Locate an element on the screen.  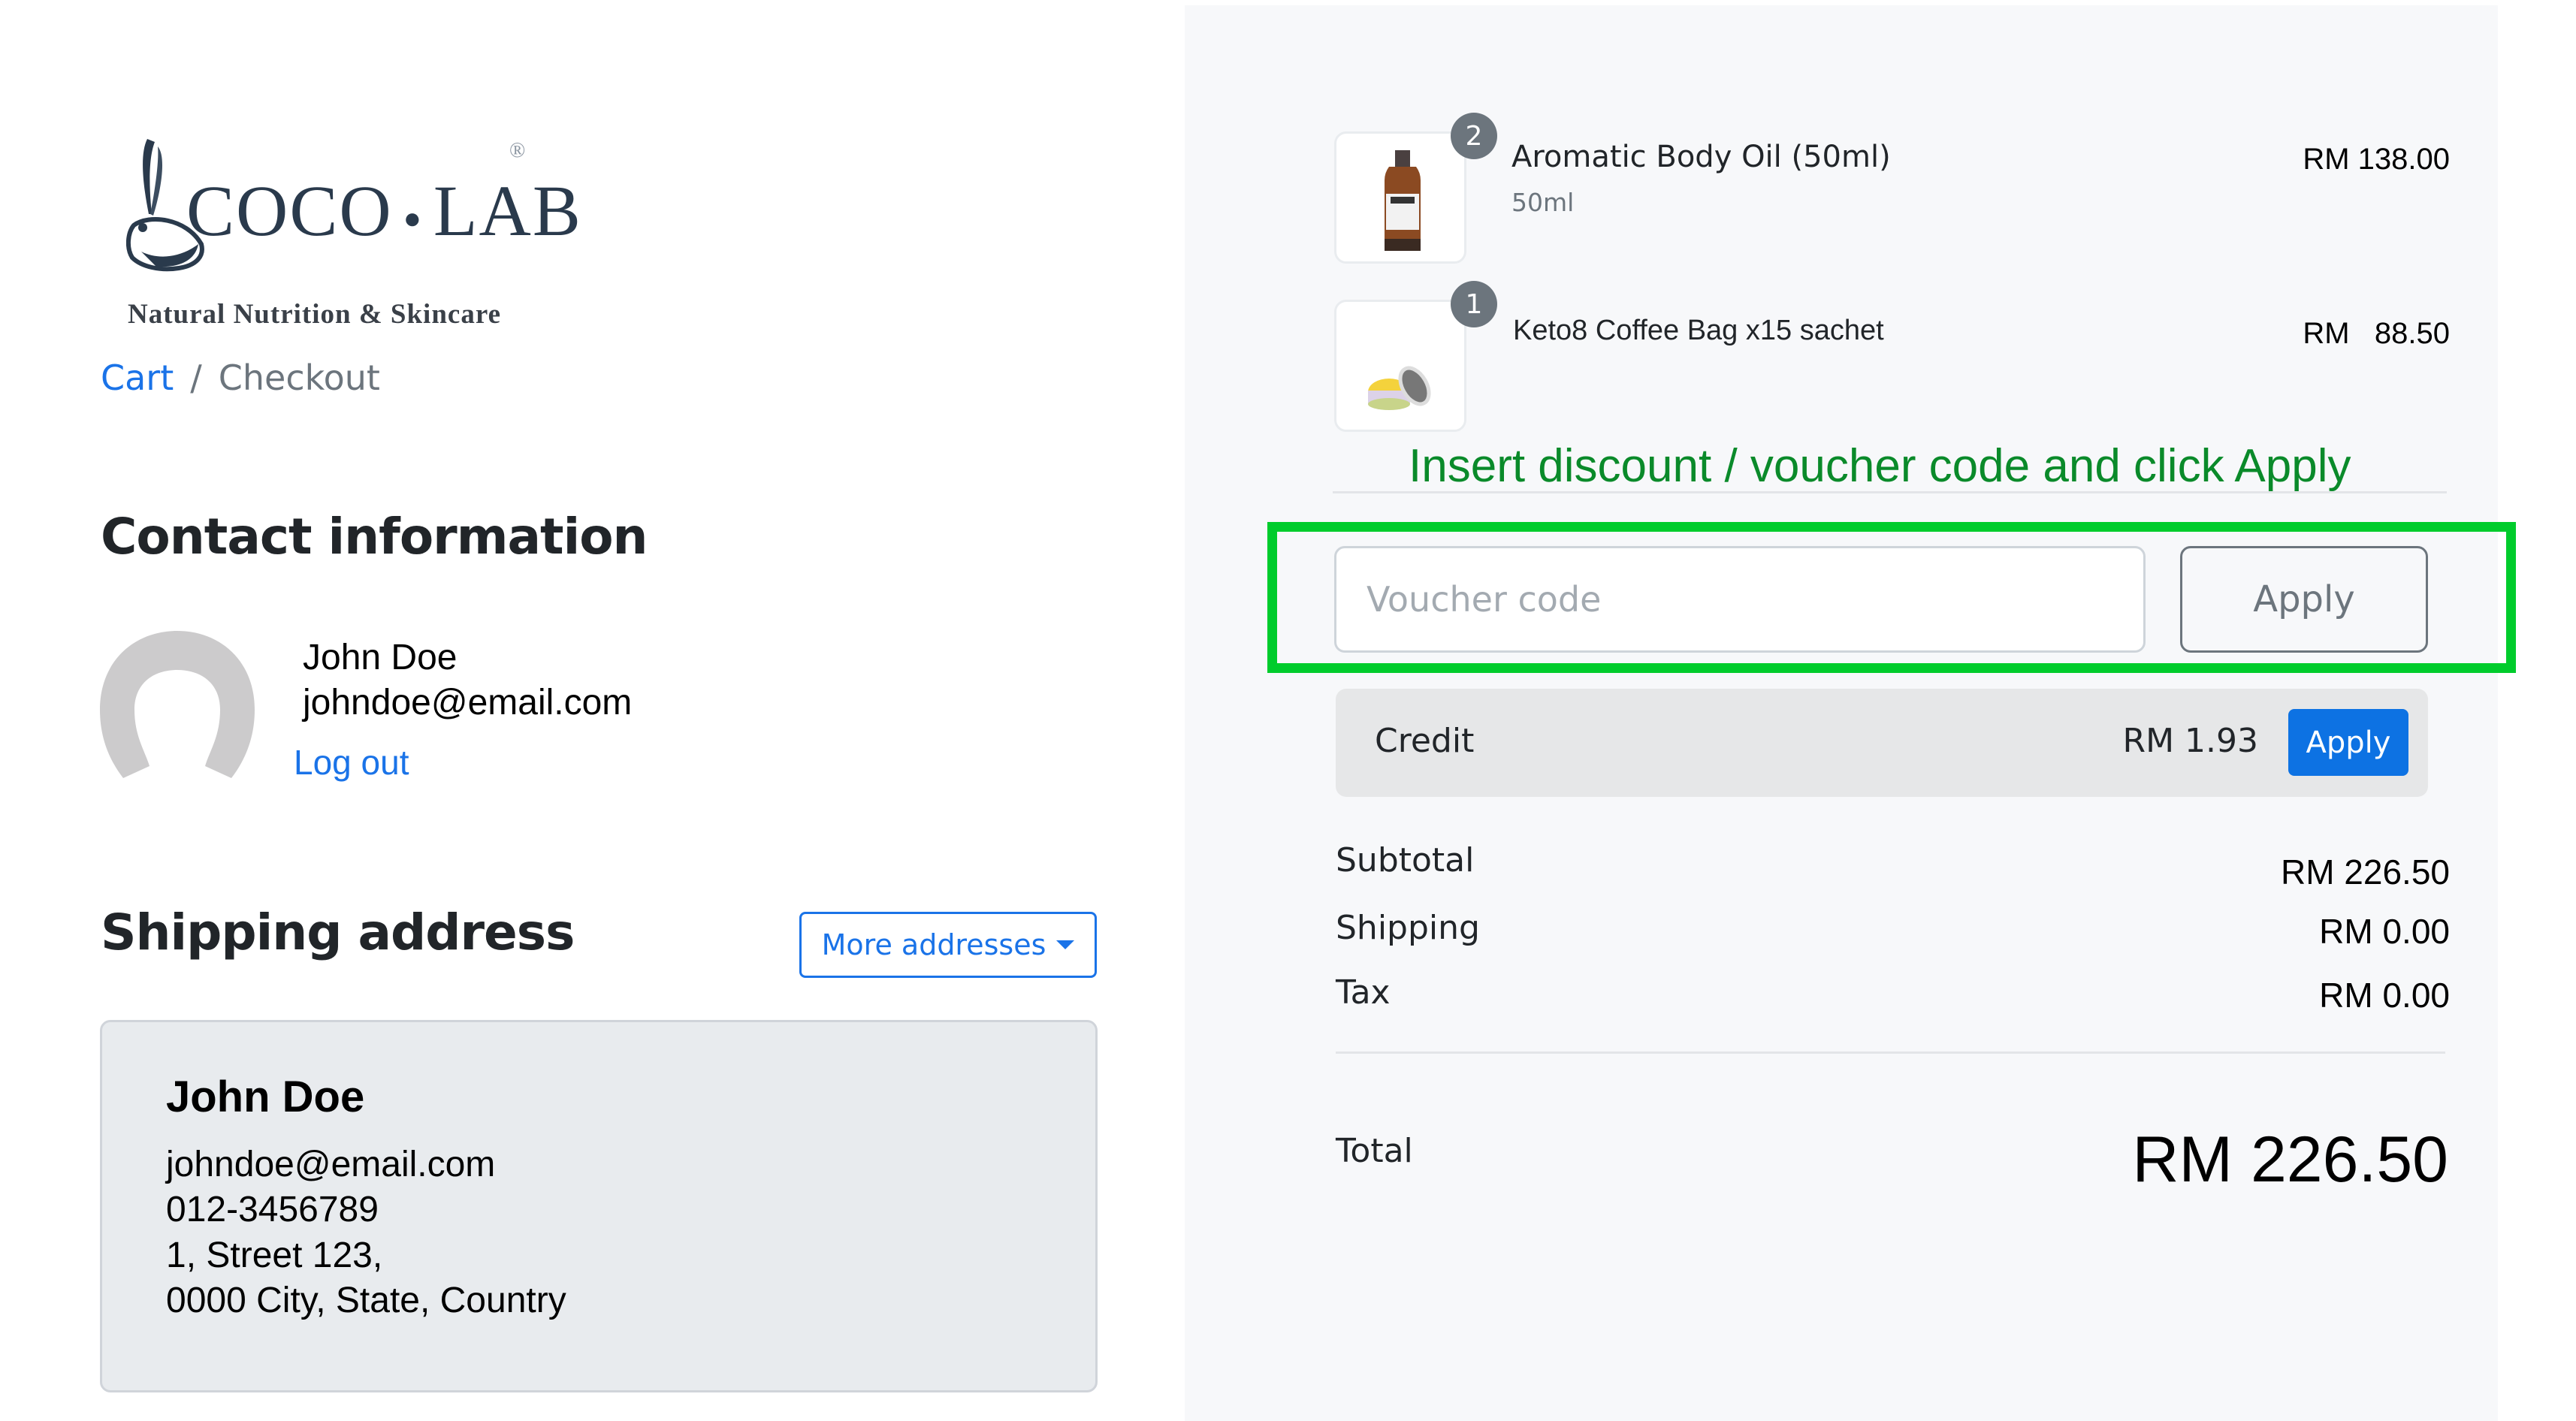
tax-label: Tax is located at coordinates (1363, 992).